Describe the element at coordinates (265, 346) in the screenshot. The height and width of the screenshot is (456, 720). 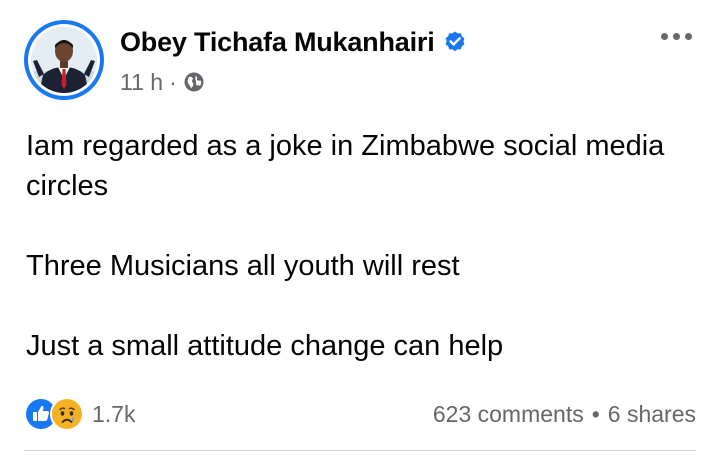
I see `post-paragraph: Just a small attitude change can help` at that location.